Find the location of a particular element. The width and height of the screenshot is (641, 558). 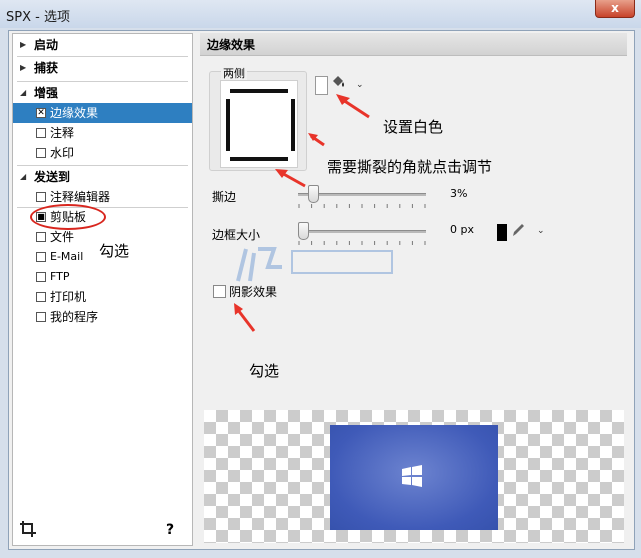

windows-logo-icon is located at coordinates (412, 481).